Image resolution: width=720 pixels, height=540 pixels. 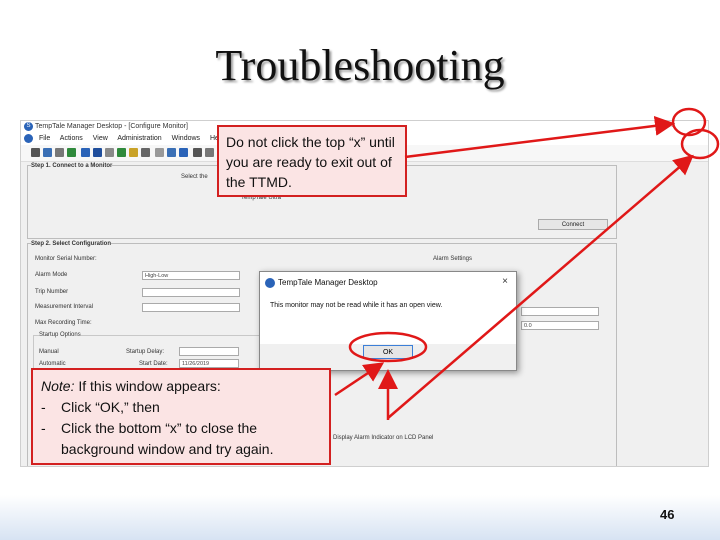 What do you see at coordinates (191, 292) in the screenshot?
I see `trip-number-input` at bounding box center [191, 292].